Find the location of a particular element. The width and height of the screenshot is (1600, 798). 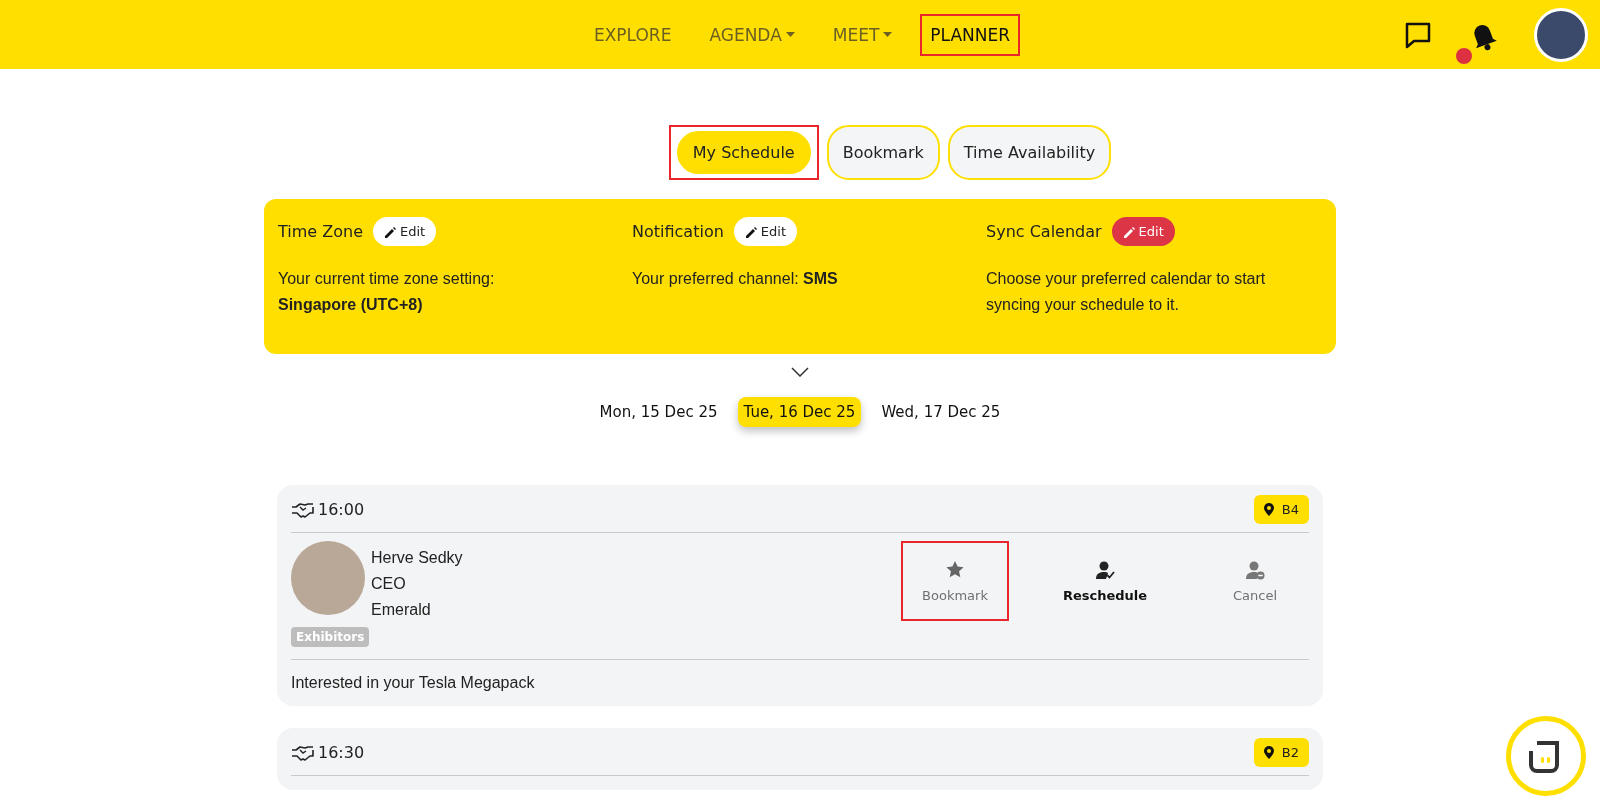

setting-description: Your current time zone setting: Singapore (UTC+8) is located at coordinates (387, 292).